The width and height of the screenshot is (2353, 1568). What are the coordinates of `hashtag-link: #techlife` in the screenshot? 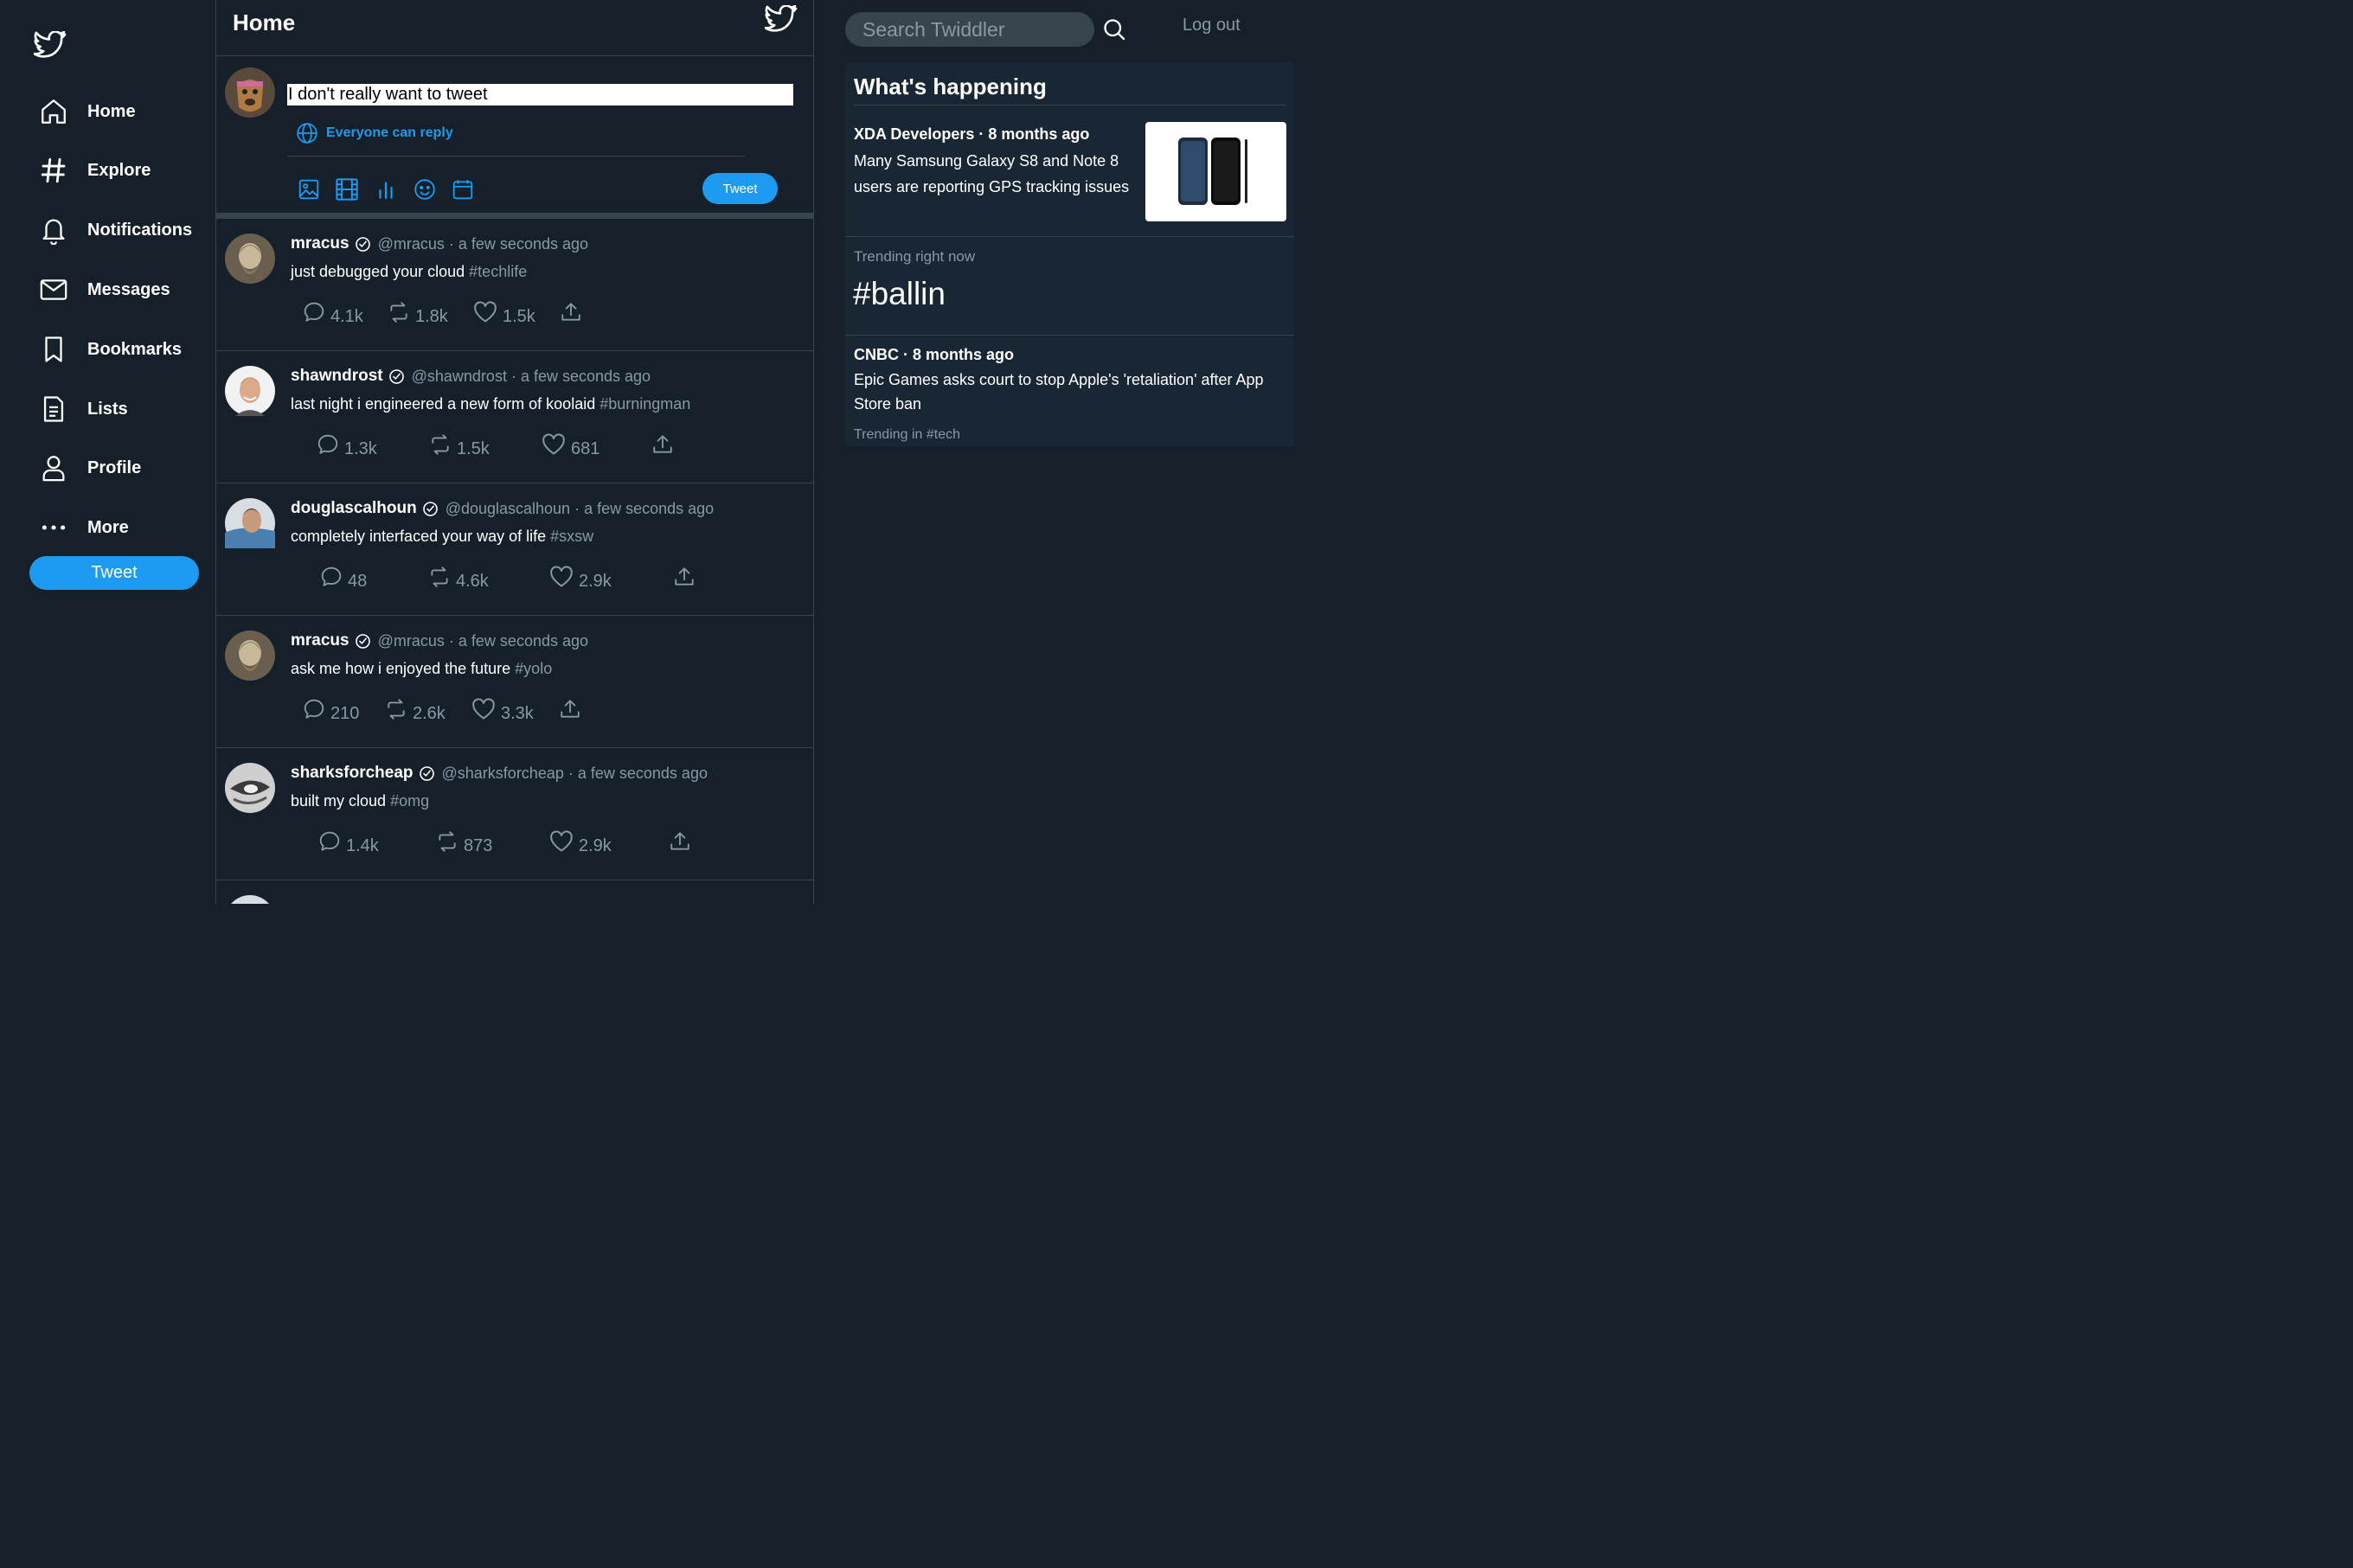 It's located at (498, 271).